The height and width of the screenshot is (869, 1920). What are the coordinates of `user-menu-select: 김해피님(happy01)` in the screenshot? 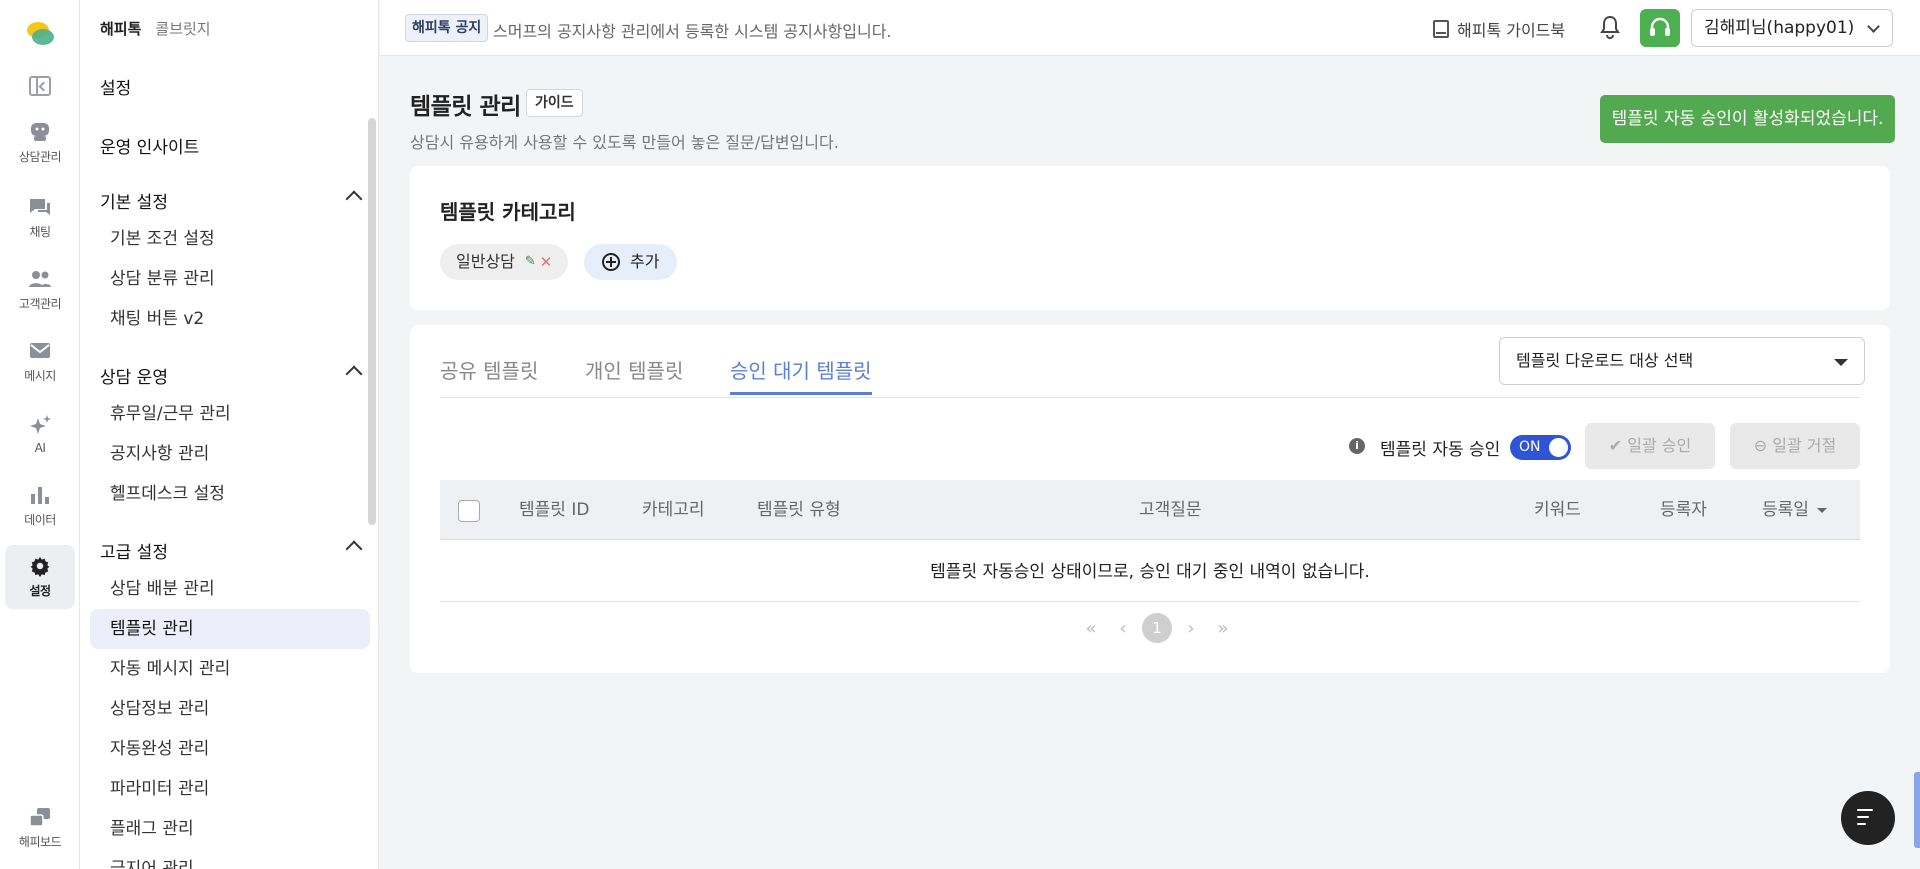 It's located at (1792, 28).